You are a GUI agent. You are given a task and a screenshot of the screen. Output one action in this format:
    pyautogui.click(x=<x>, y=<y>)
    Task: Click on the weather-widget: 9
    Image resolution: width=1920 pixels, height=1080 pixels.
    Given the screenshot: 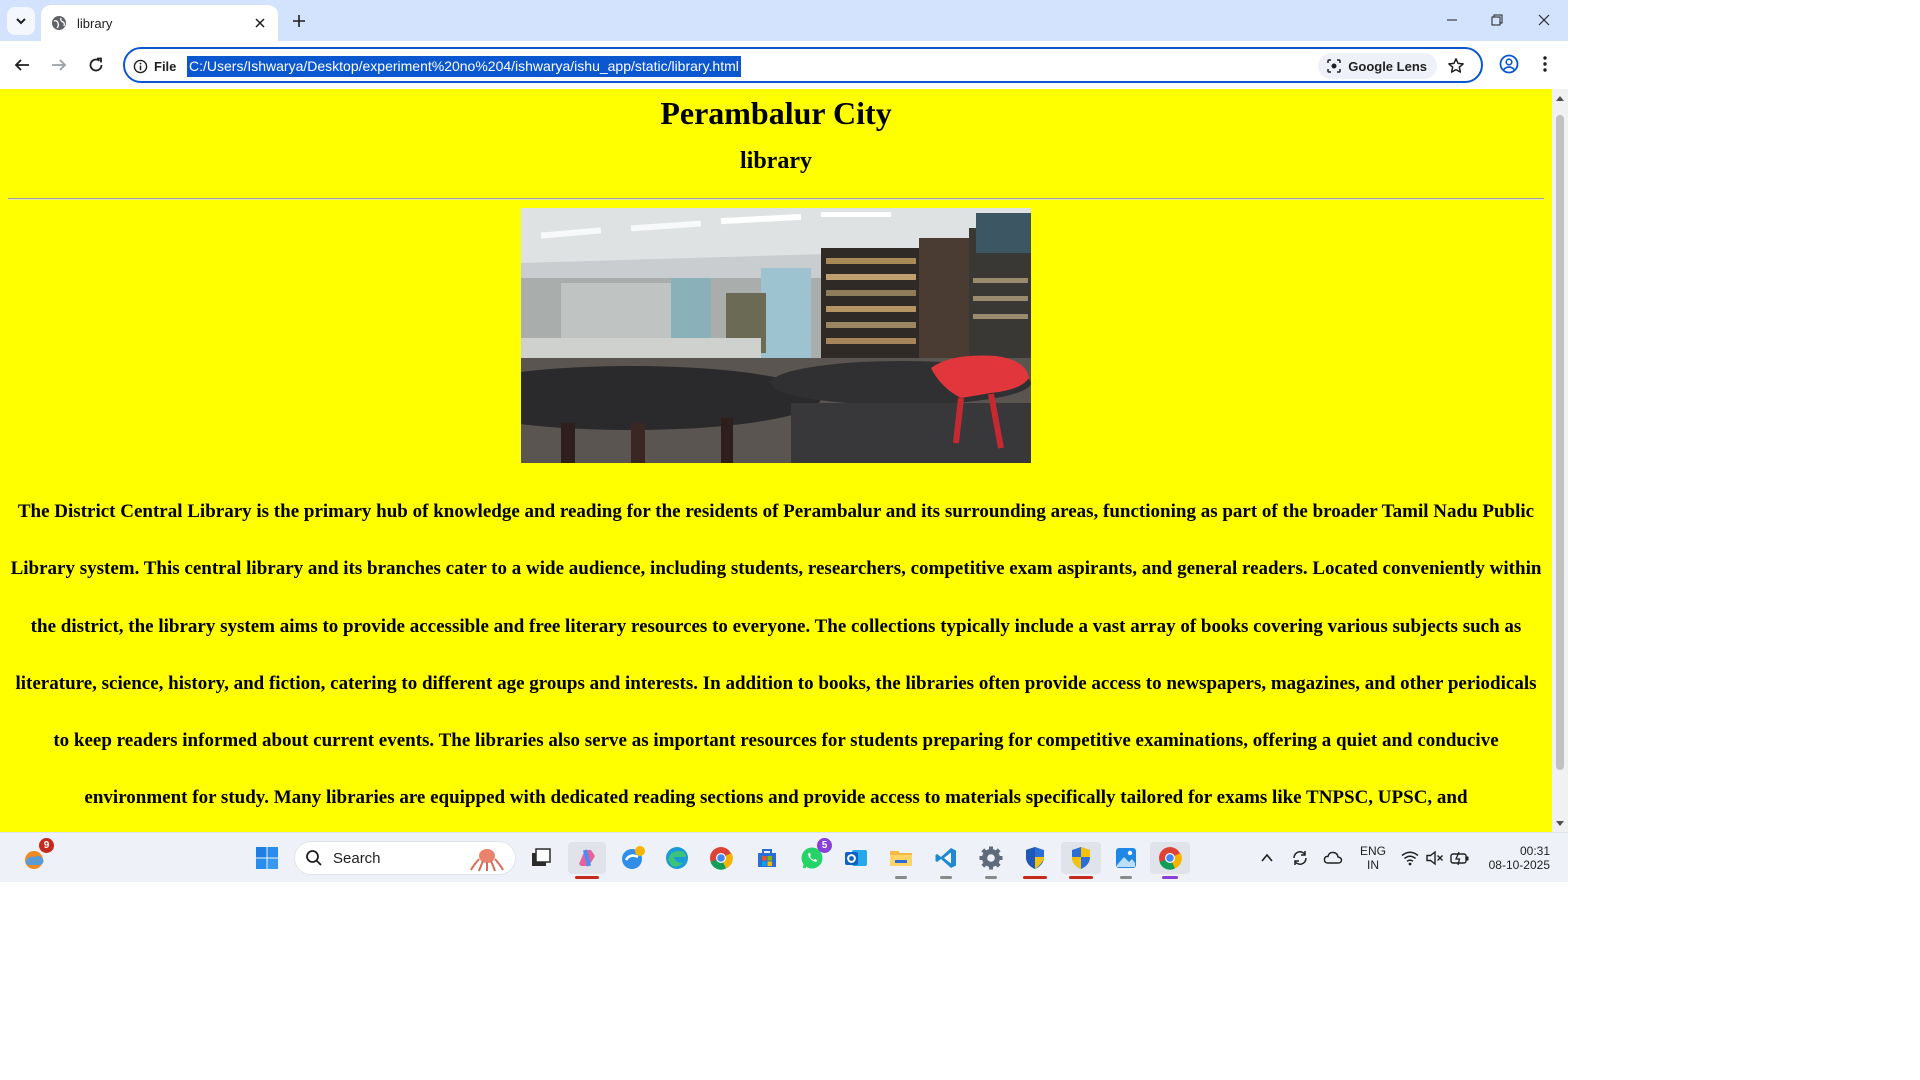 What is the action you would take?
    pyautogui.click(x=36, y=856)
    